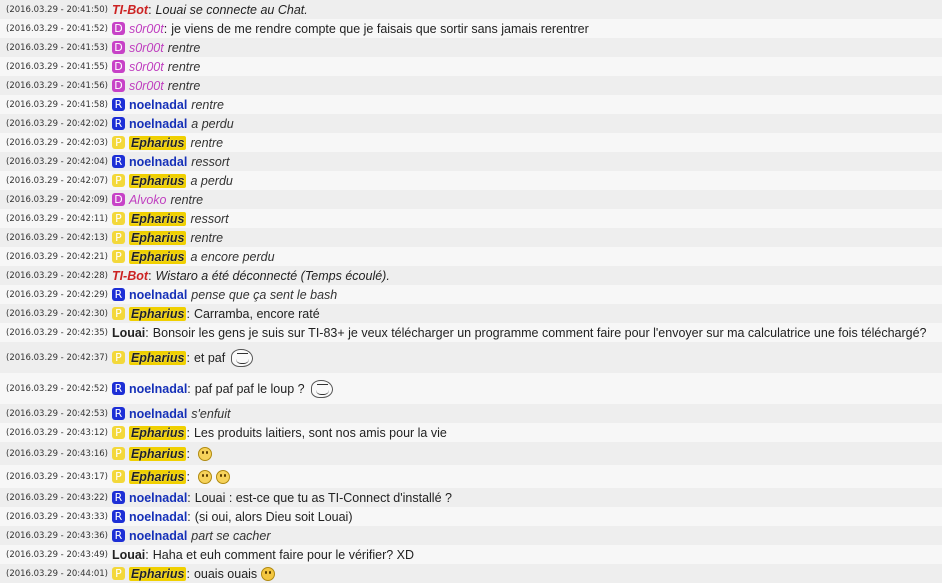 This screenshot has width=942, height=583. Describe the element at coordinates (57, 535) in the screenshot. I see `message-timestamp: (2016.03.29 - 20:43:36)` at that location.